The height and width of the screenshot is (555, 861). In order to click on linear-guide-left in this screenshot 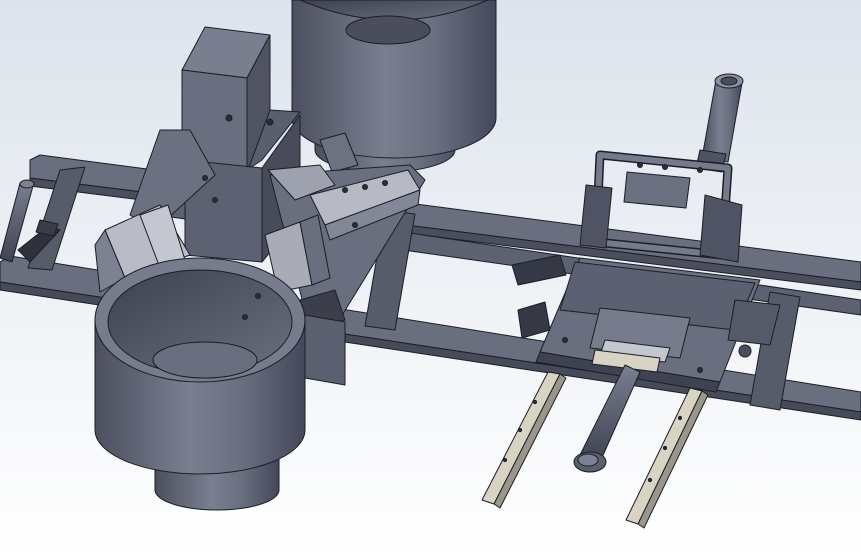, I will do `click(524, 440)`.